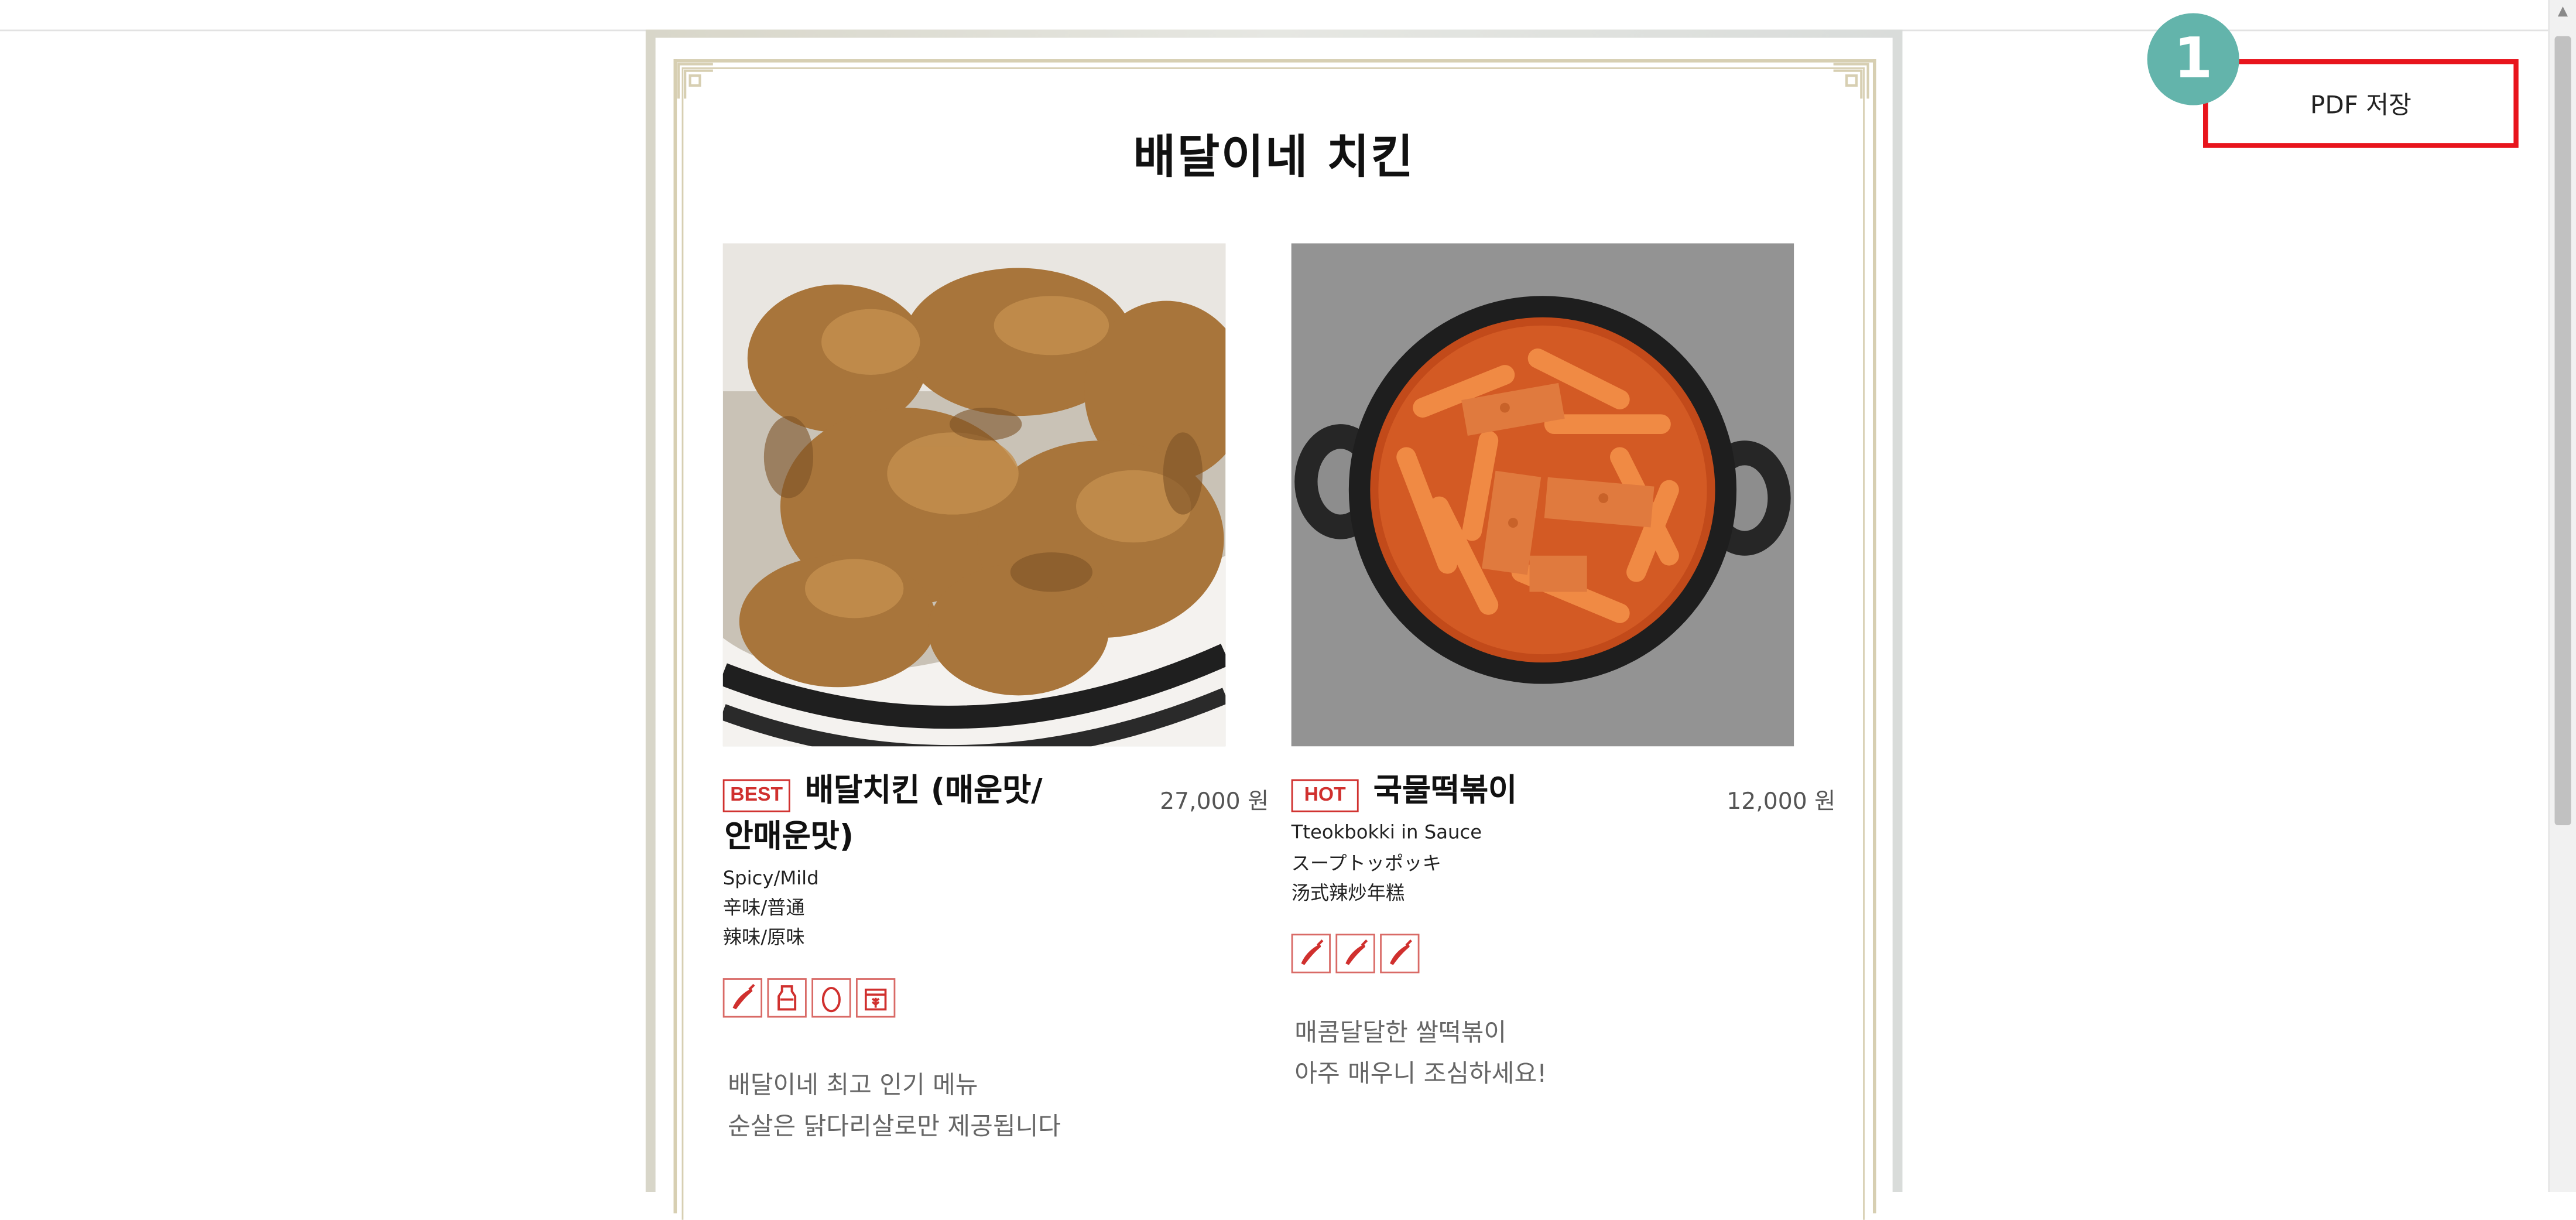  I want to click on milk-bottle-icon, so click(787, 998).